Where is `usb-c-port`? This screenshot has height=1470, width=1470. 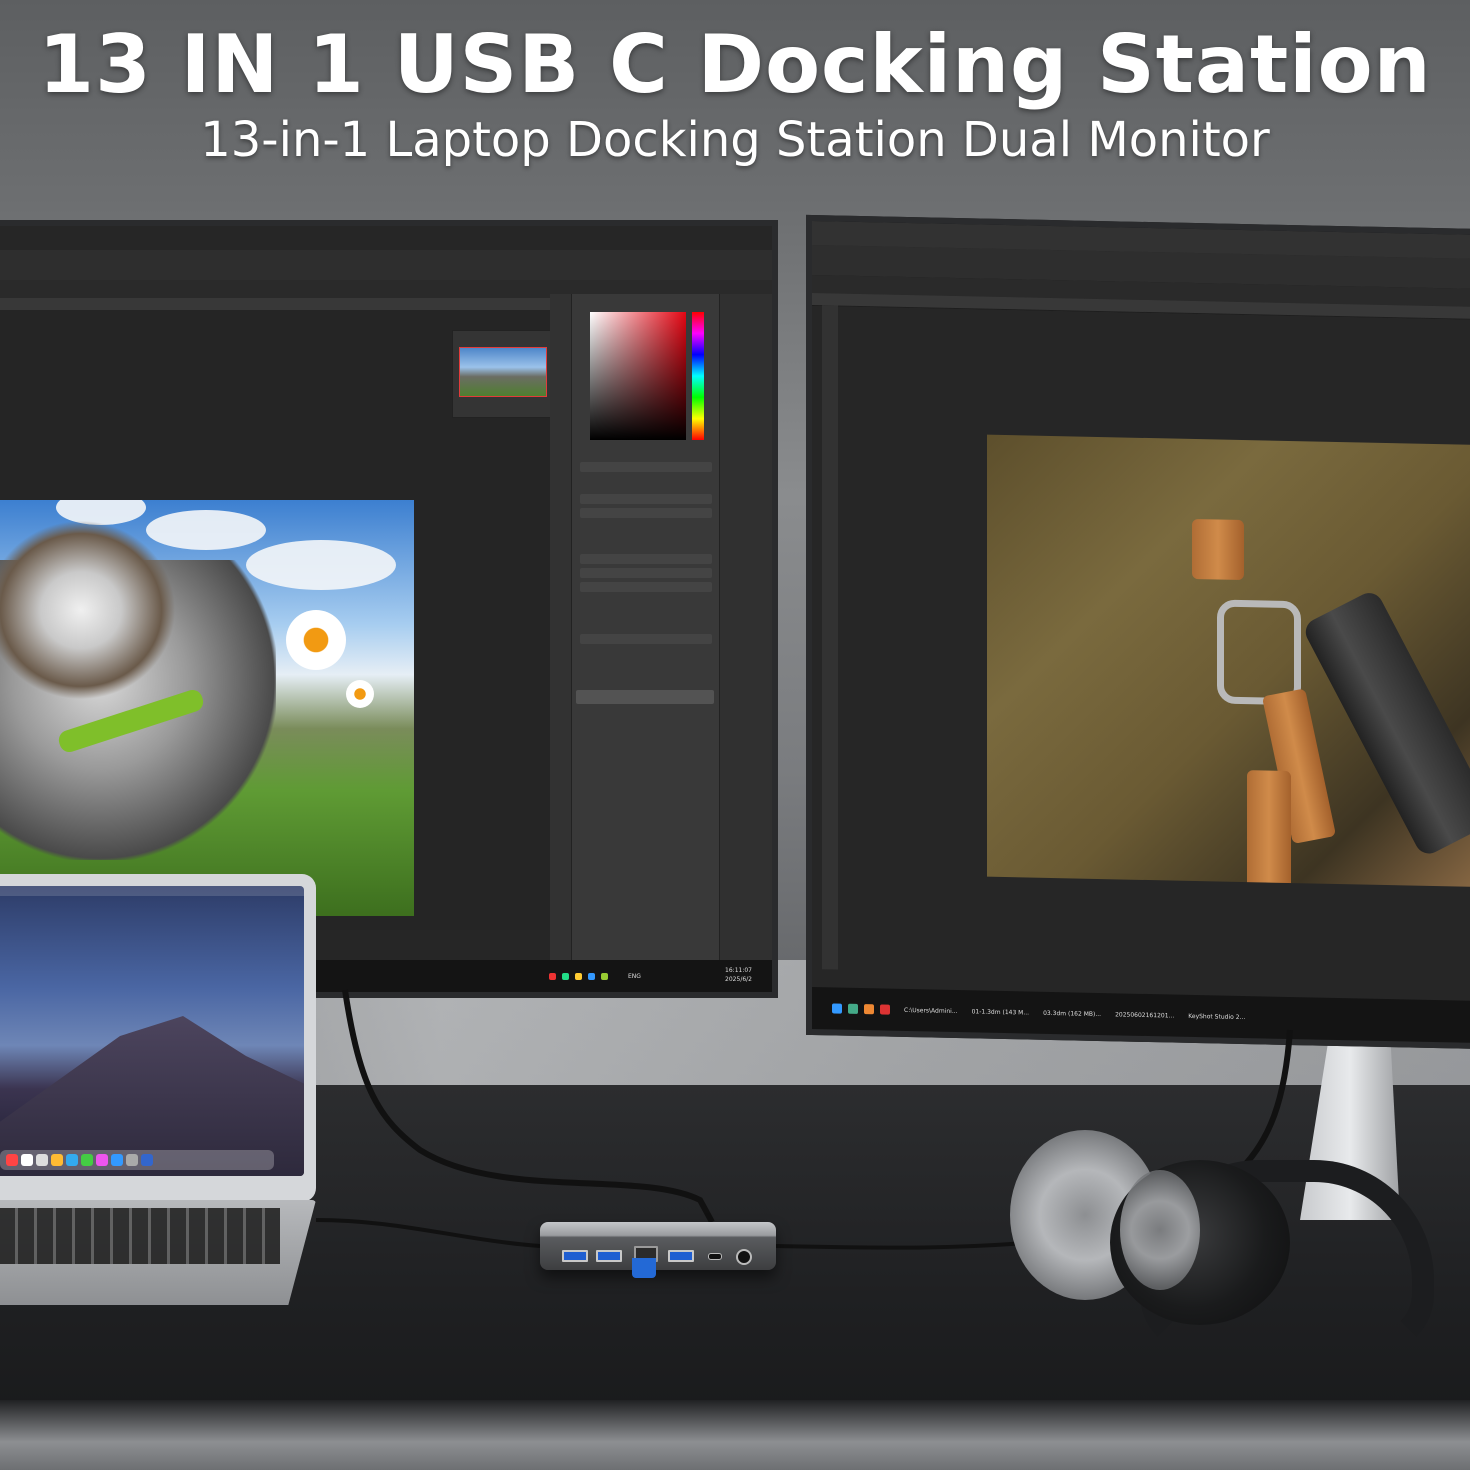 usb-c-port is located at coordinates (715, 1256).